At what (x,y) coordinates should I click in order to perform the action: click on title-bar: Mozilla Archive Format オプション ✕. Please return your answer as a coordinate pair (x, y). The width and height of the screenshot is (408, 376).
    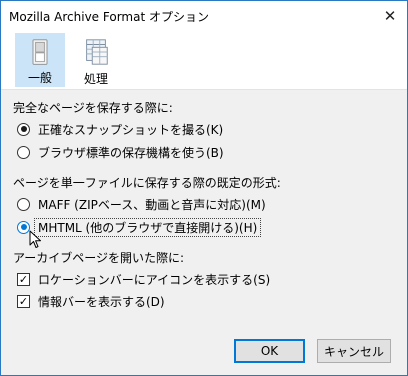
    Looking at the image, I should click on (204, 16).